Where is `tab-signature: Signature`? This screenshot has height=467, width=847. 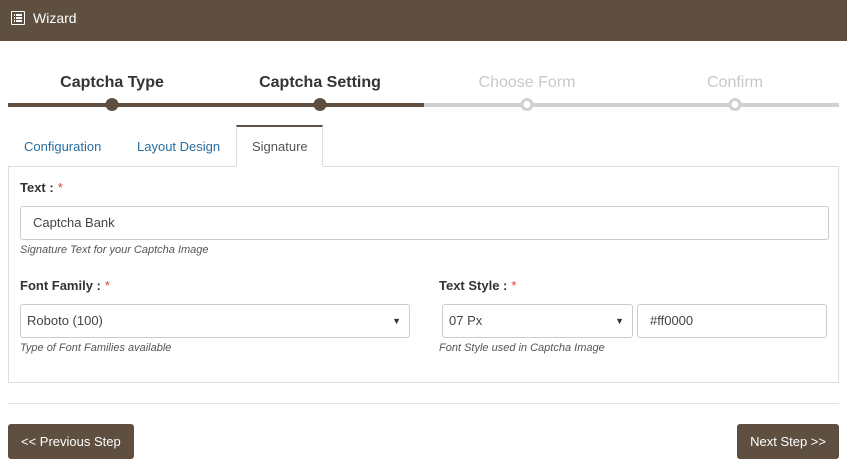 tab-signature: Signature is located at coordinates (279, 146).